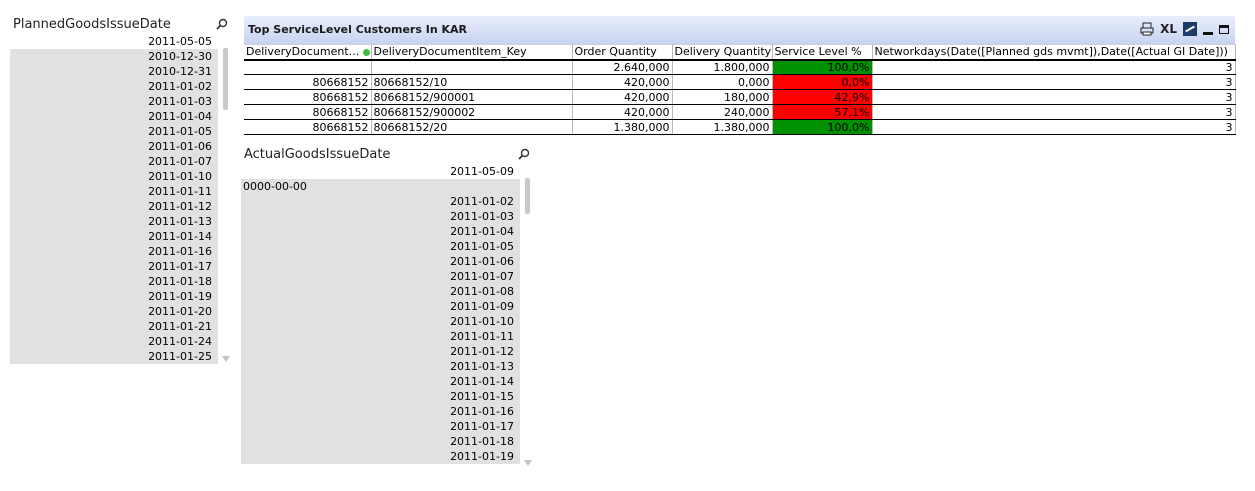  I want to click on cell-delivery-quantity: 240,000, so click(722, 112).